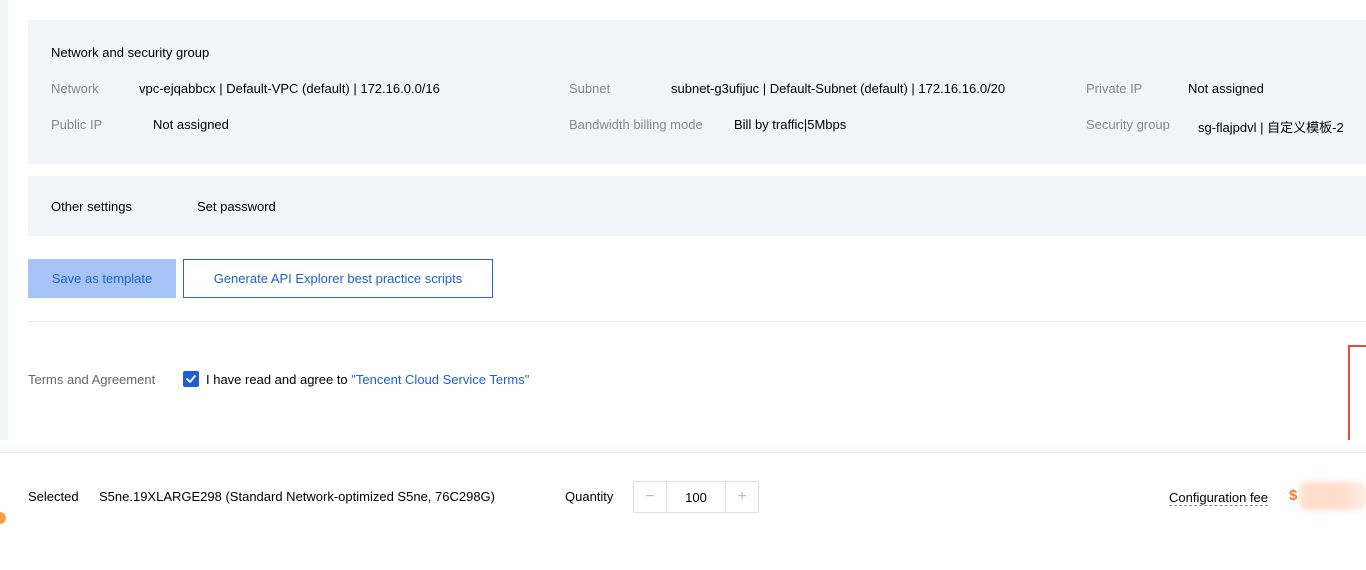 The height and width of the screenshot is (570, 1366). What do you see at coordinates (75, 88) in the screenshot?
I see `network-label: Network` at bounding box center [75, 88].